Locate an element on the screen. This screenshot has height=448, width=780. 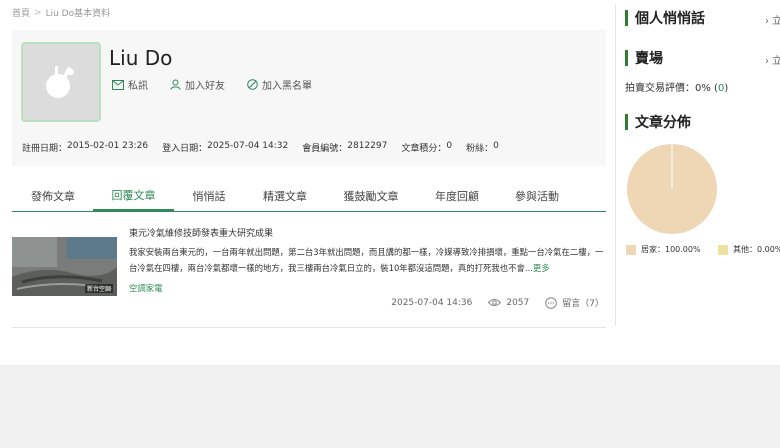
add-friend-button: 加入好友 is located at coordinates (197, 84).